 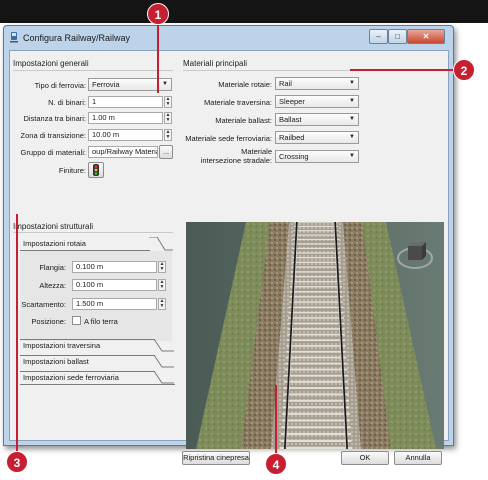 I want to click on sleeper-material-label: Materiale traversina:, so click(x=238, y=102).